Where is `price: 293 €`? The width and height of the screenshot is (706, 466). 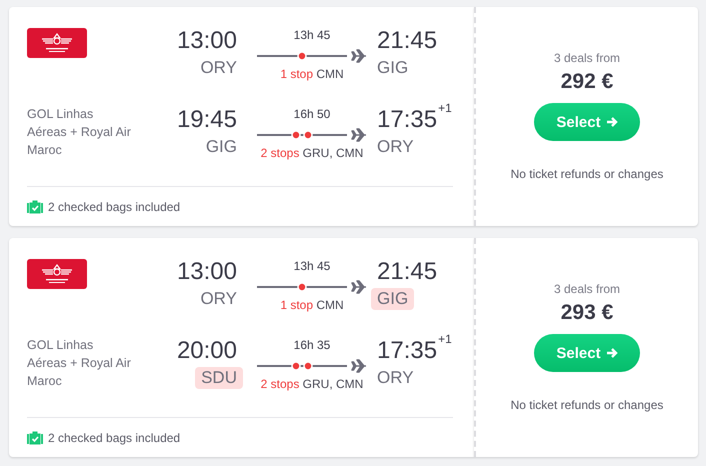
price: 293 € is located at coordinates (587, 313).